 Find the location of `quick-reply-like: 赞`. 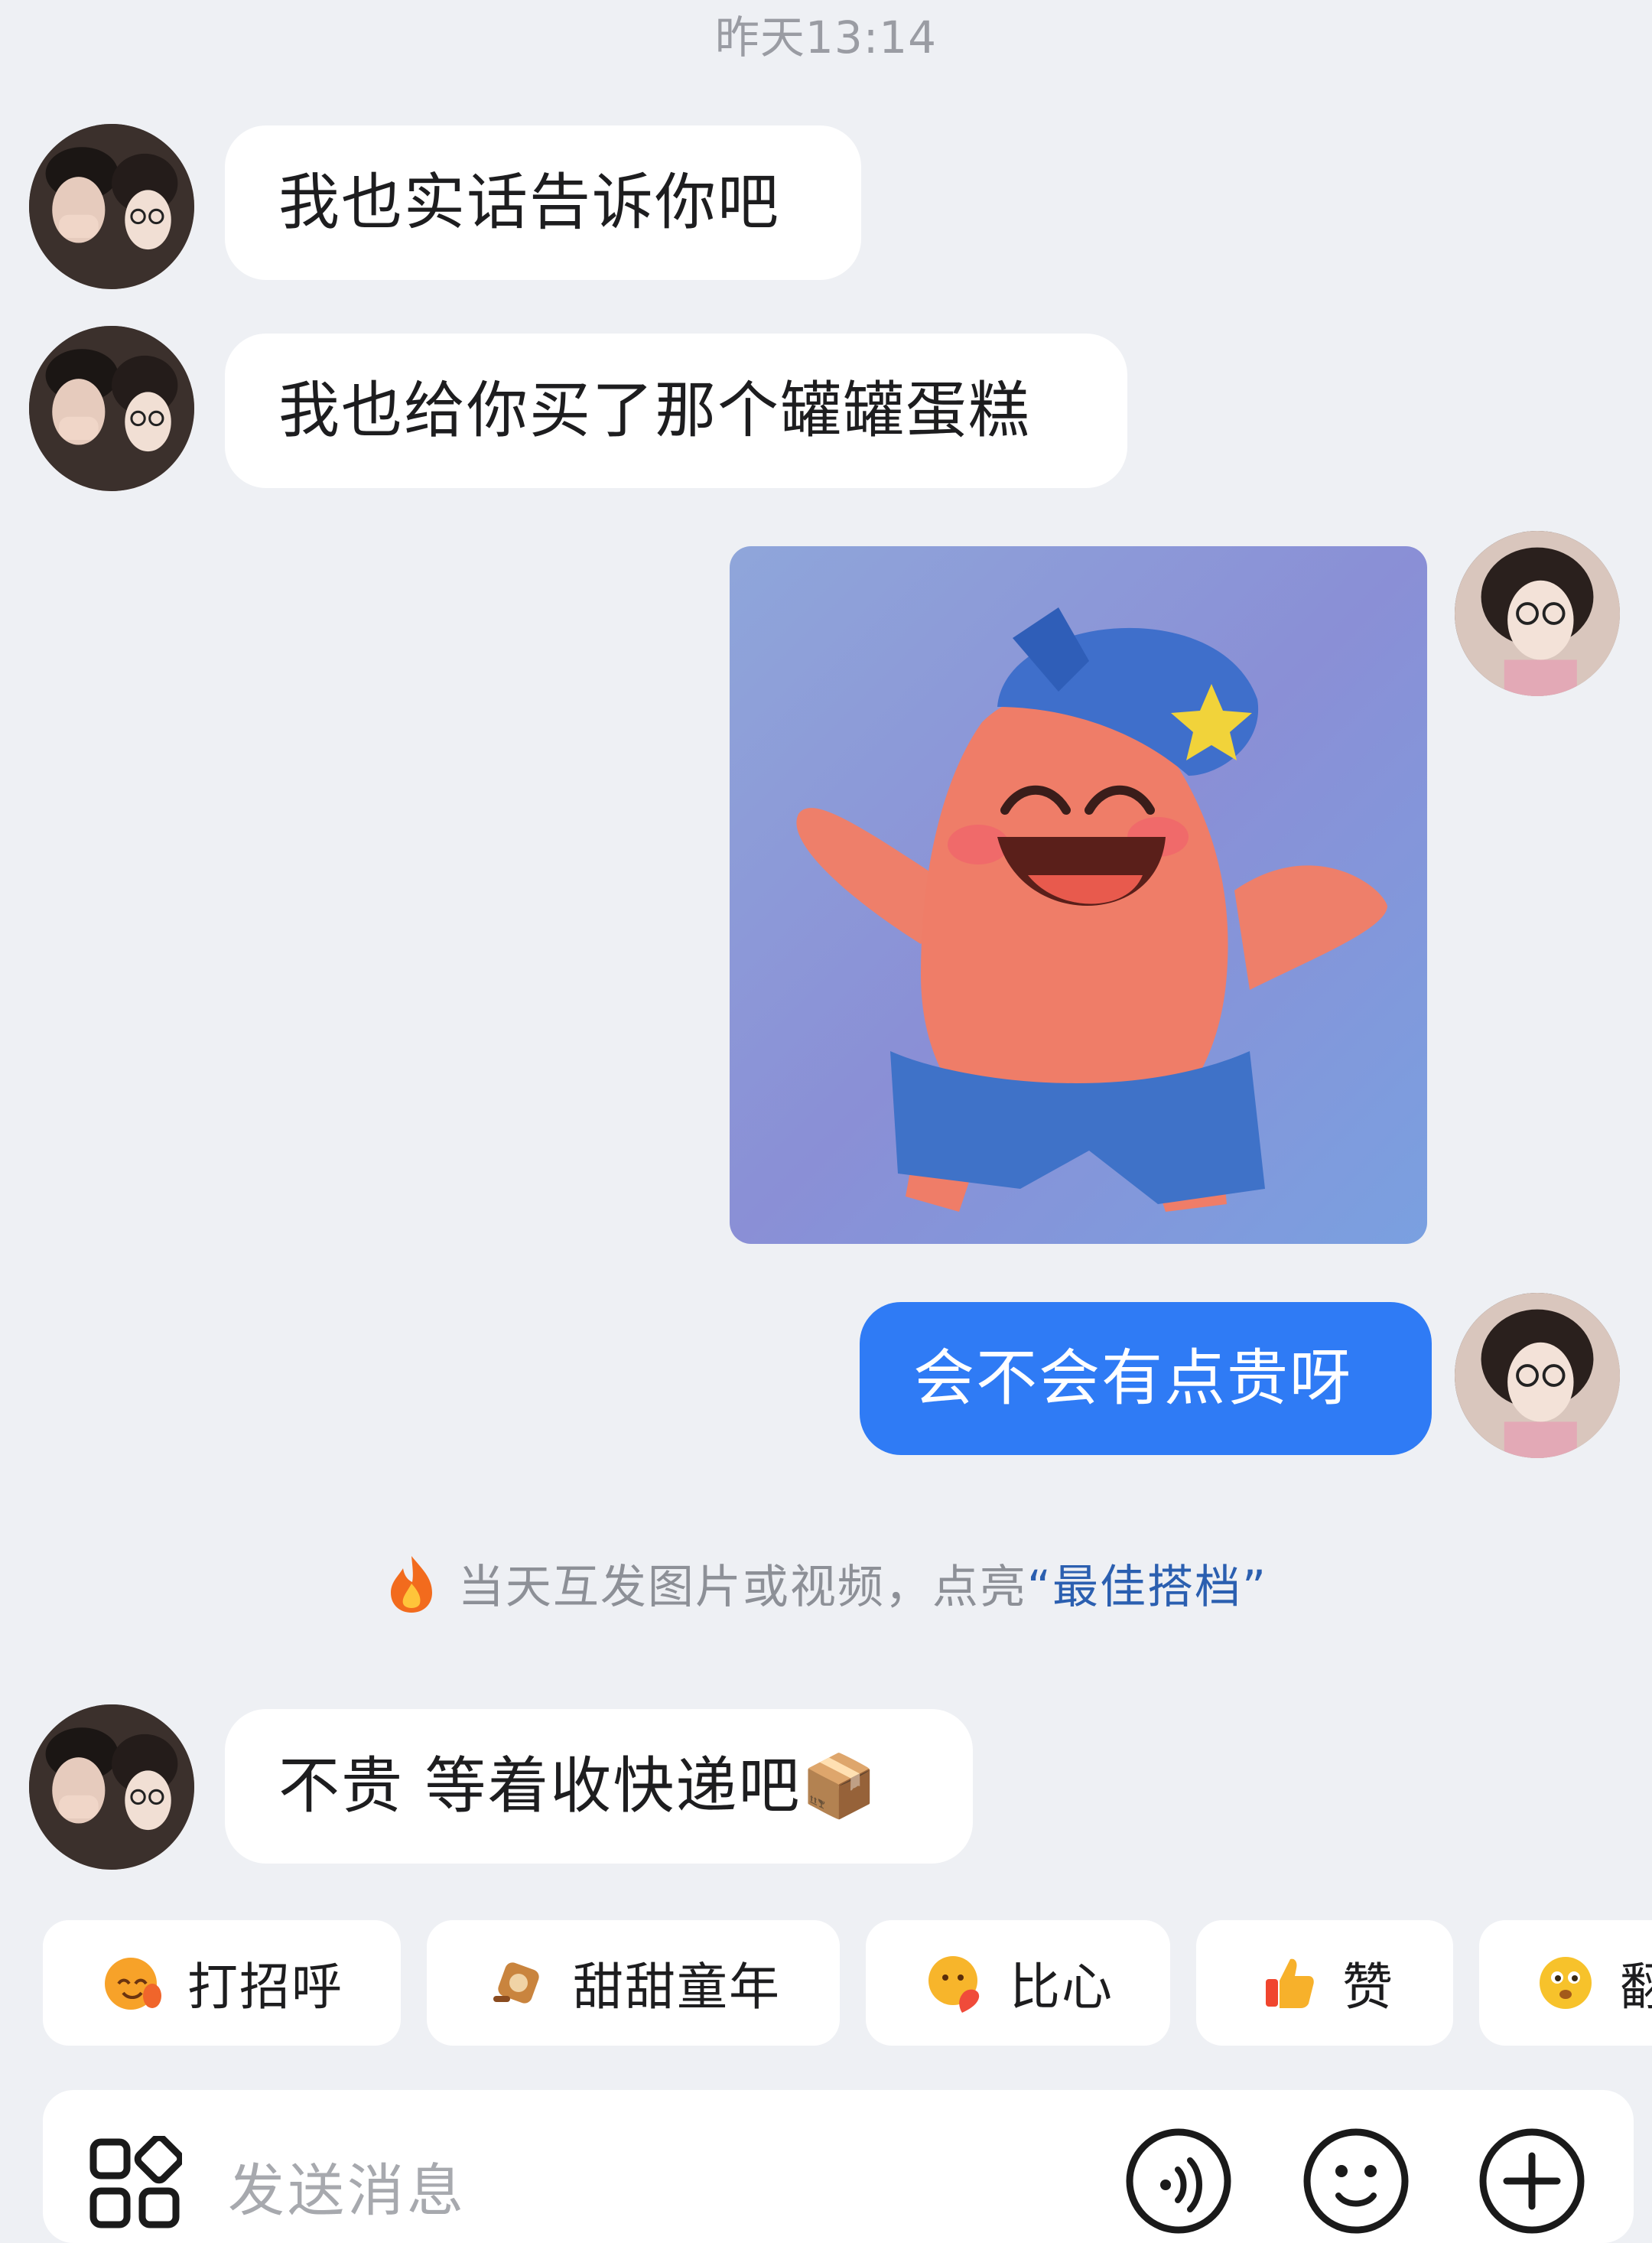

quick-reply-like: 赞 is located at coordinates (1325, 1983).